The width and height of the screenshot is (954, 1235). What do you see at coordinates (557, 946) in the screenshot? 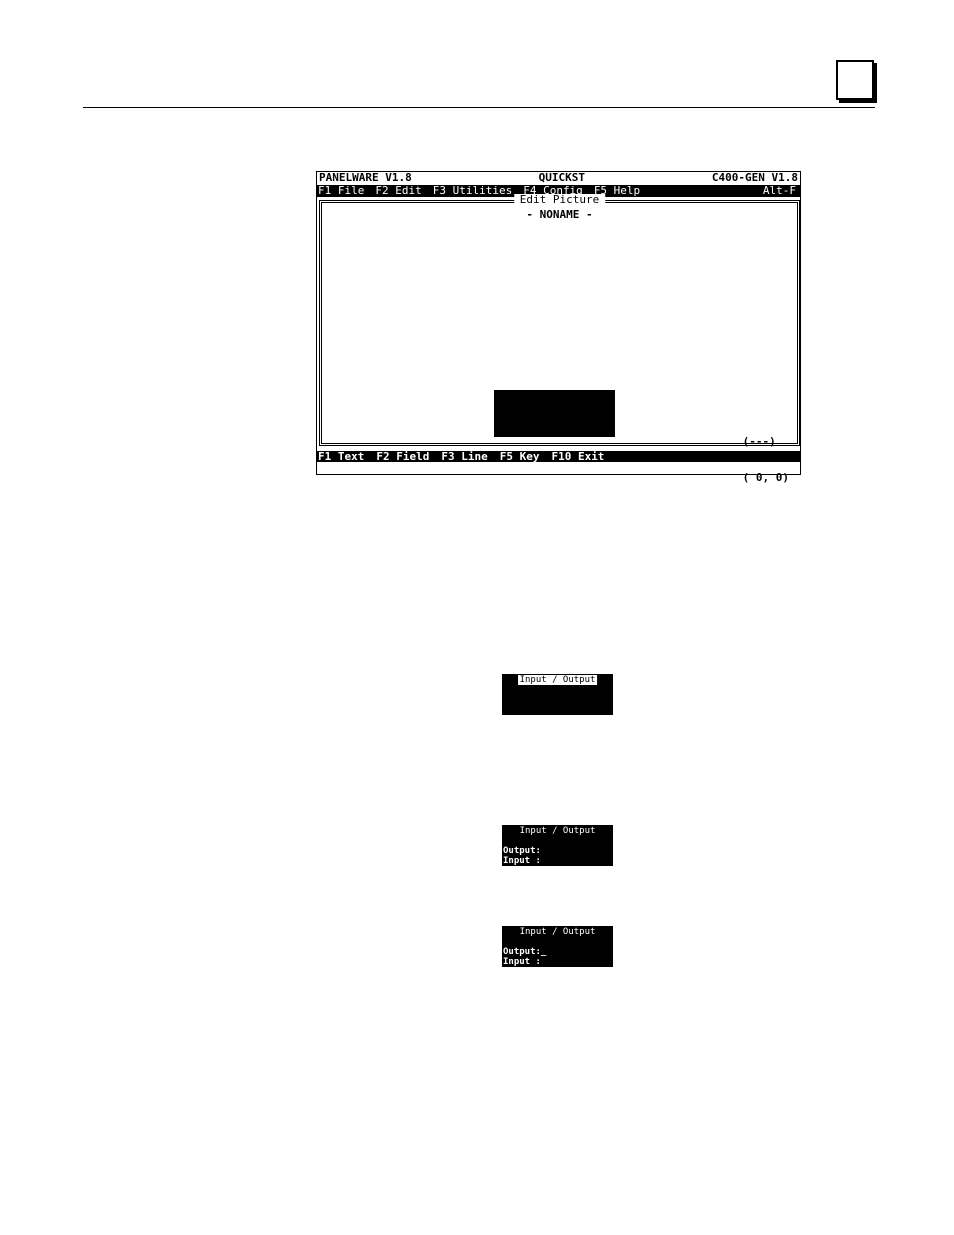
I see `io-window-cursor: Input / Output Output:_ Input :` at bounding box center [557, 946].